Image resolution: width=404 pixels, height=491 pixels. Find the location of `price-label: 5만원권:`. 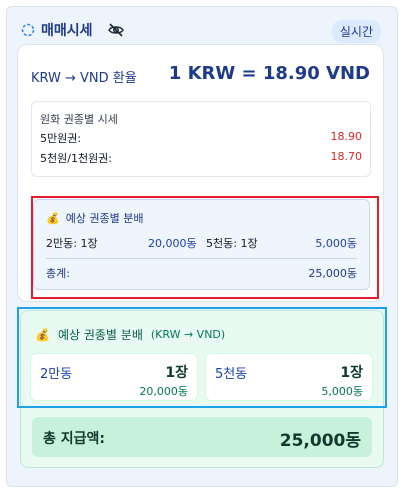

price-label: 5만원권: is located at coordinates (61, 138).